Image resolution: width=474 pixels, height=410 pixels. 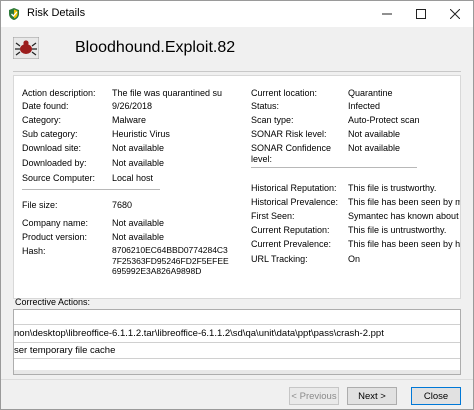 What do you see at coordinates (354, 259) in the screenshot?
I see `url-tracking-value: On` at bounding box center [354, 259].